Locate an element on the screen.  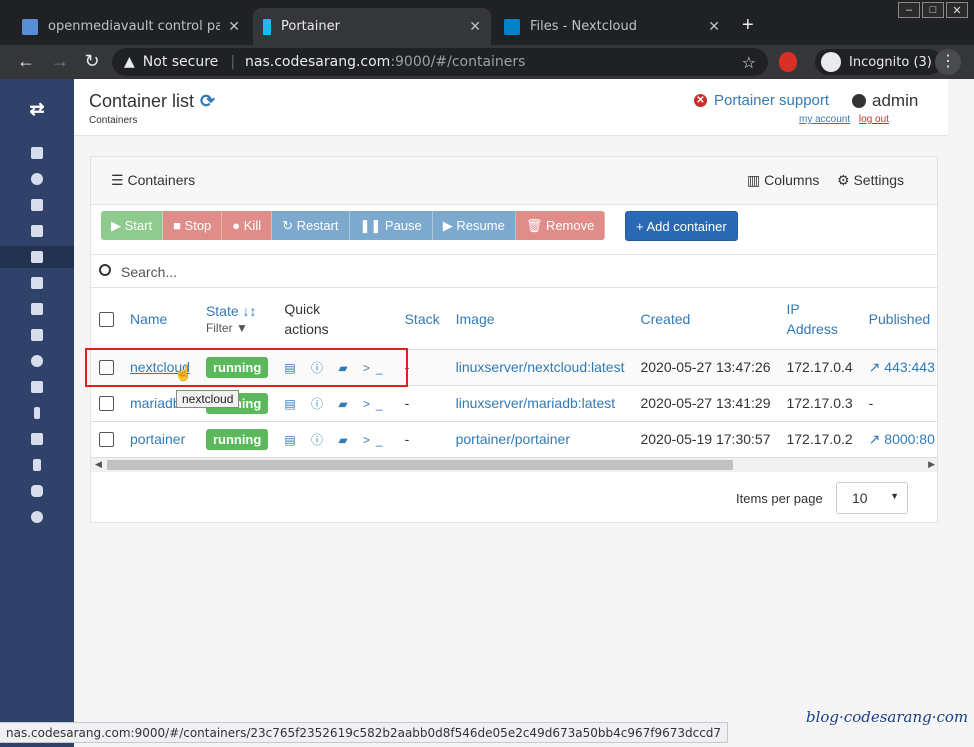
refresh-icon: ⟳ is located at coordinates (207, 101).